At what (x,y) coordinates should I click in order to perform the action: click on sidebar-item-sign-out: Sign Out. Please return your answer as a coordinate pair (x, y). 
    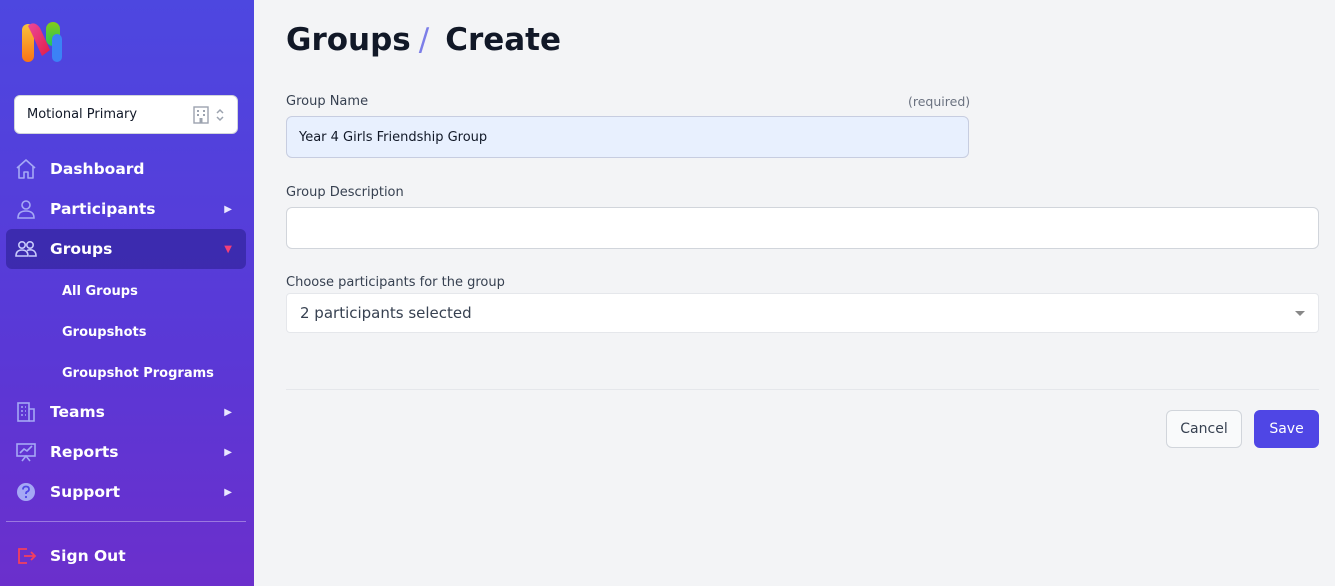
    Looking at the image, I should click on (126, 556).